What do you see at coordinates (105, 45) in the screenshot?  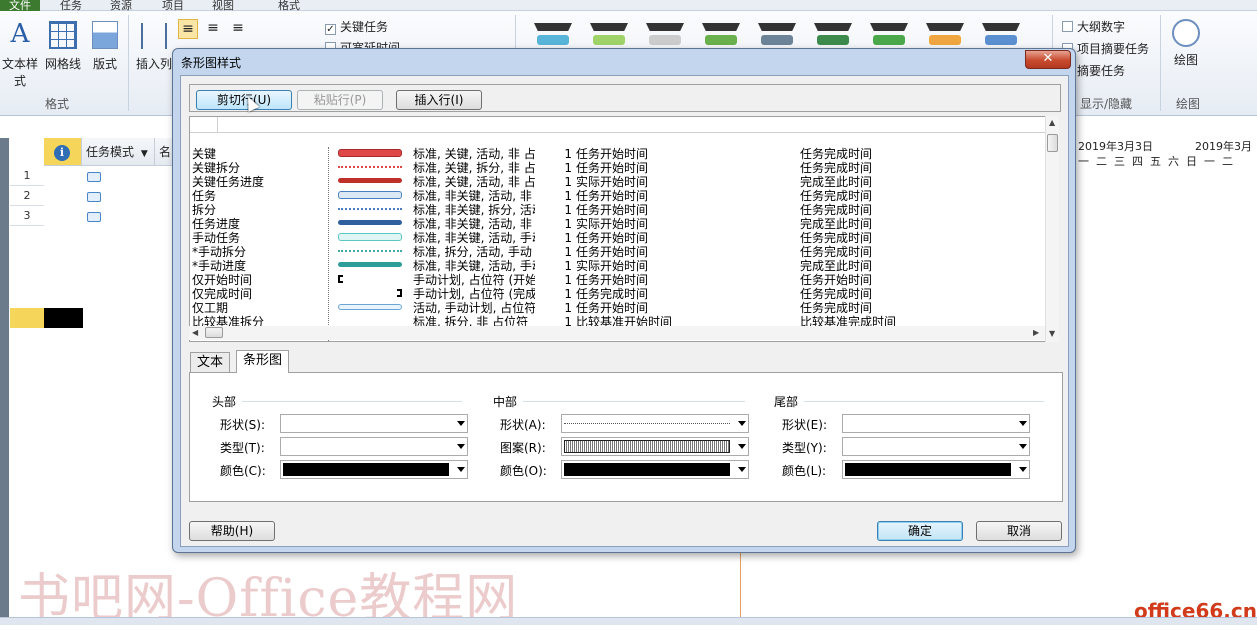 I see `layout-button: 版式` at bounding box center [105, 45].